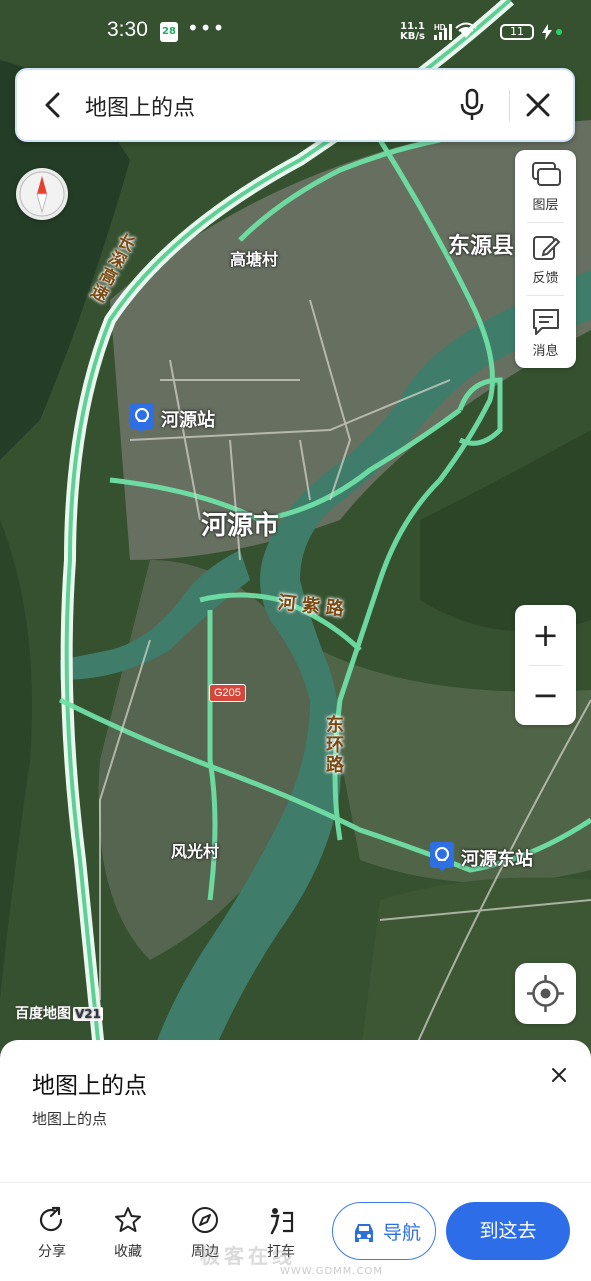 The width and height of the screenshot is (591, 1281). I want to click on search-divider, so click(509, 106).